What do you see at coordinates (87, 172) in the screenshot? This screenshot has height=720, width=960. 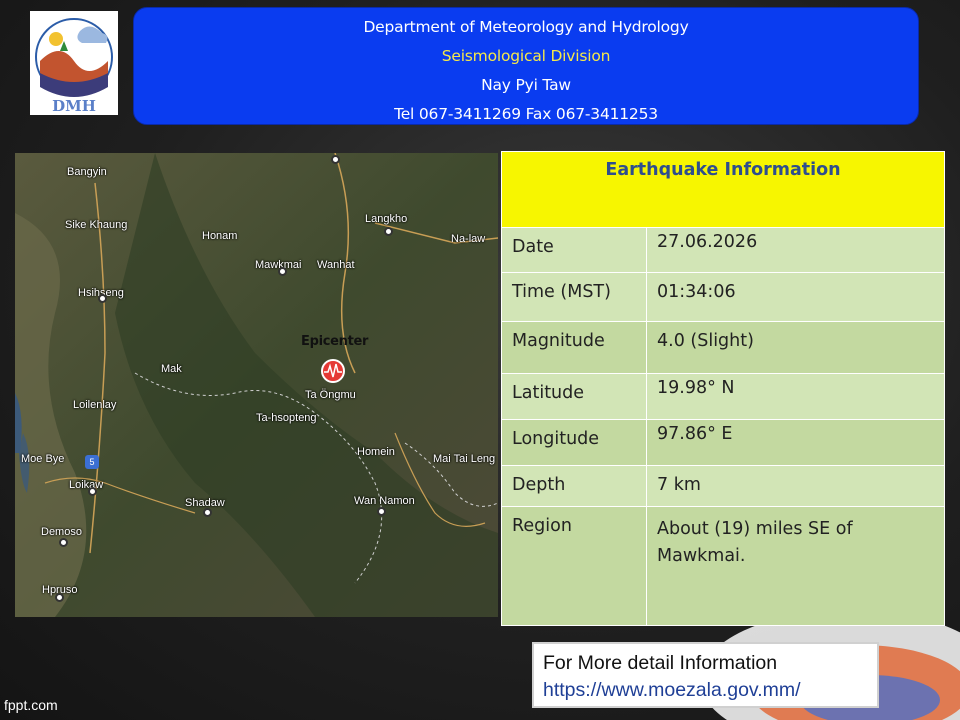 I see `place-label: Bangyin` at bounding box center [87, 172].